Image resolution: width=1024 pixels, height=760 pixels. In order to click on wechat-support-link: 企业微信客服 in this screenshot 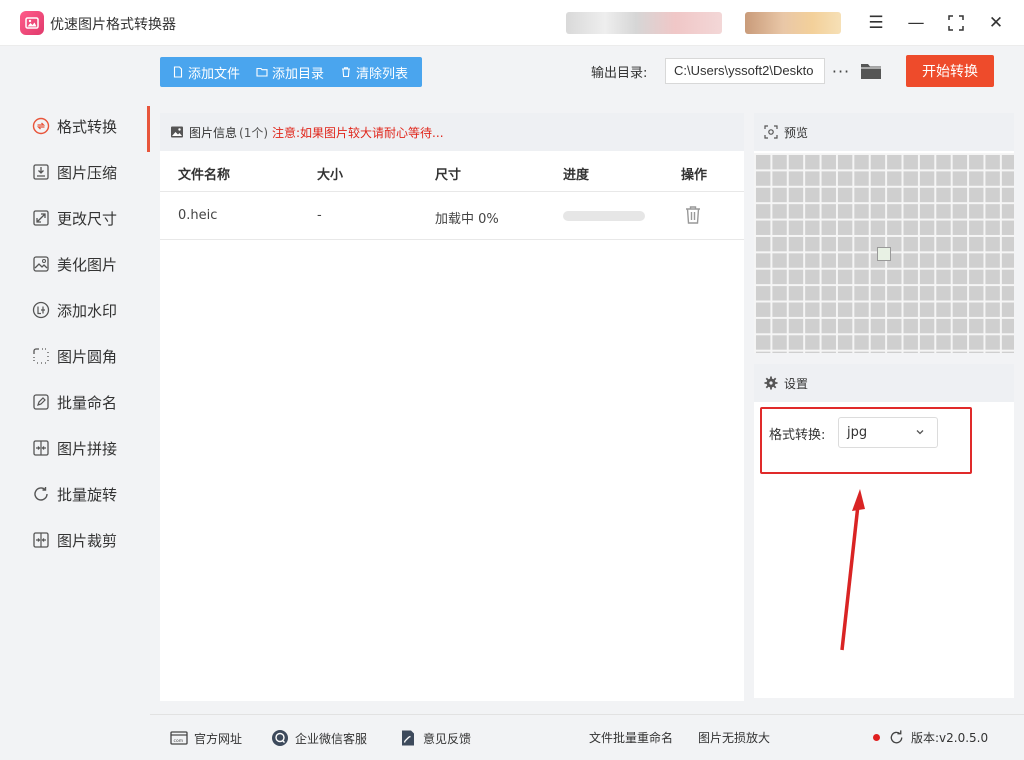, I will do `click(319, 738)`.